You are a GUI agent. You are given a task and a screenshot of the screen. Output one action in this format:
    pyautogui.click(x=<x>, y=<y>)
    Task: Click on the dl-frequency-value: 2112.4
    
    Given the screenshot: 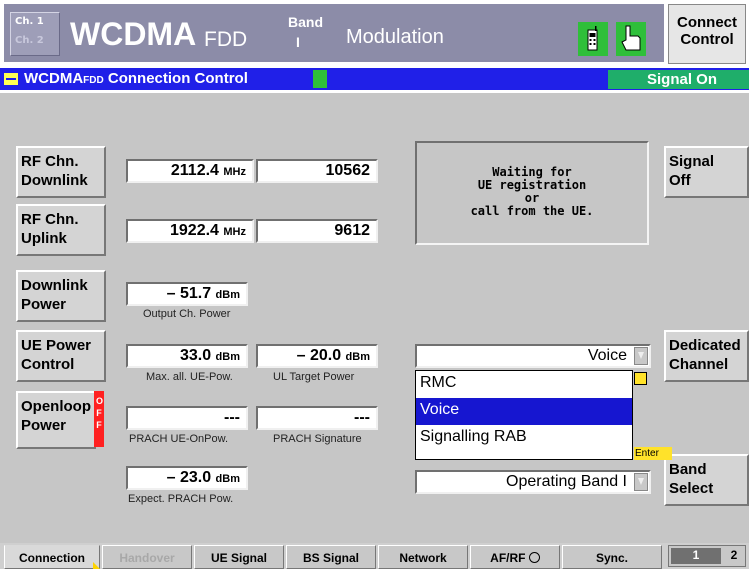 What is the action you would take?
    pyautogui.click(x=194, y=170)
    